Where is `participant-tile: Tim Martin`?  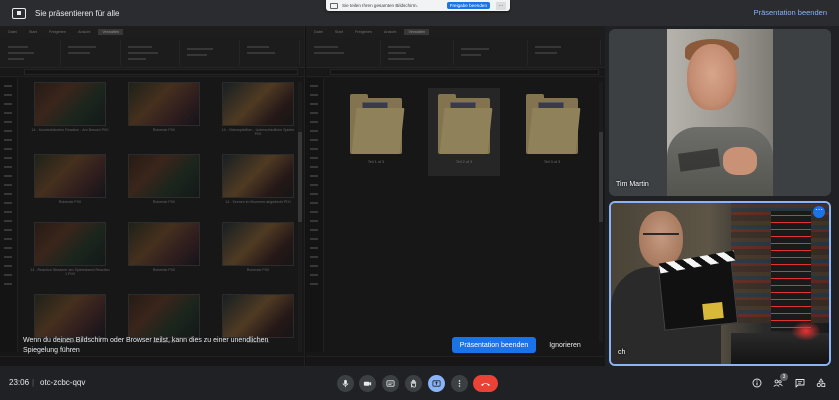
participant-tile: Tim Martin is located at coordinates (720, 112).